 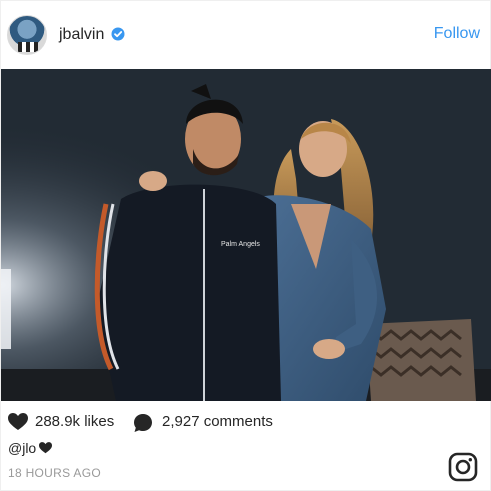 I want to click on avatar, so click(x=27, y=35).